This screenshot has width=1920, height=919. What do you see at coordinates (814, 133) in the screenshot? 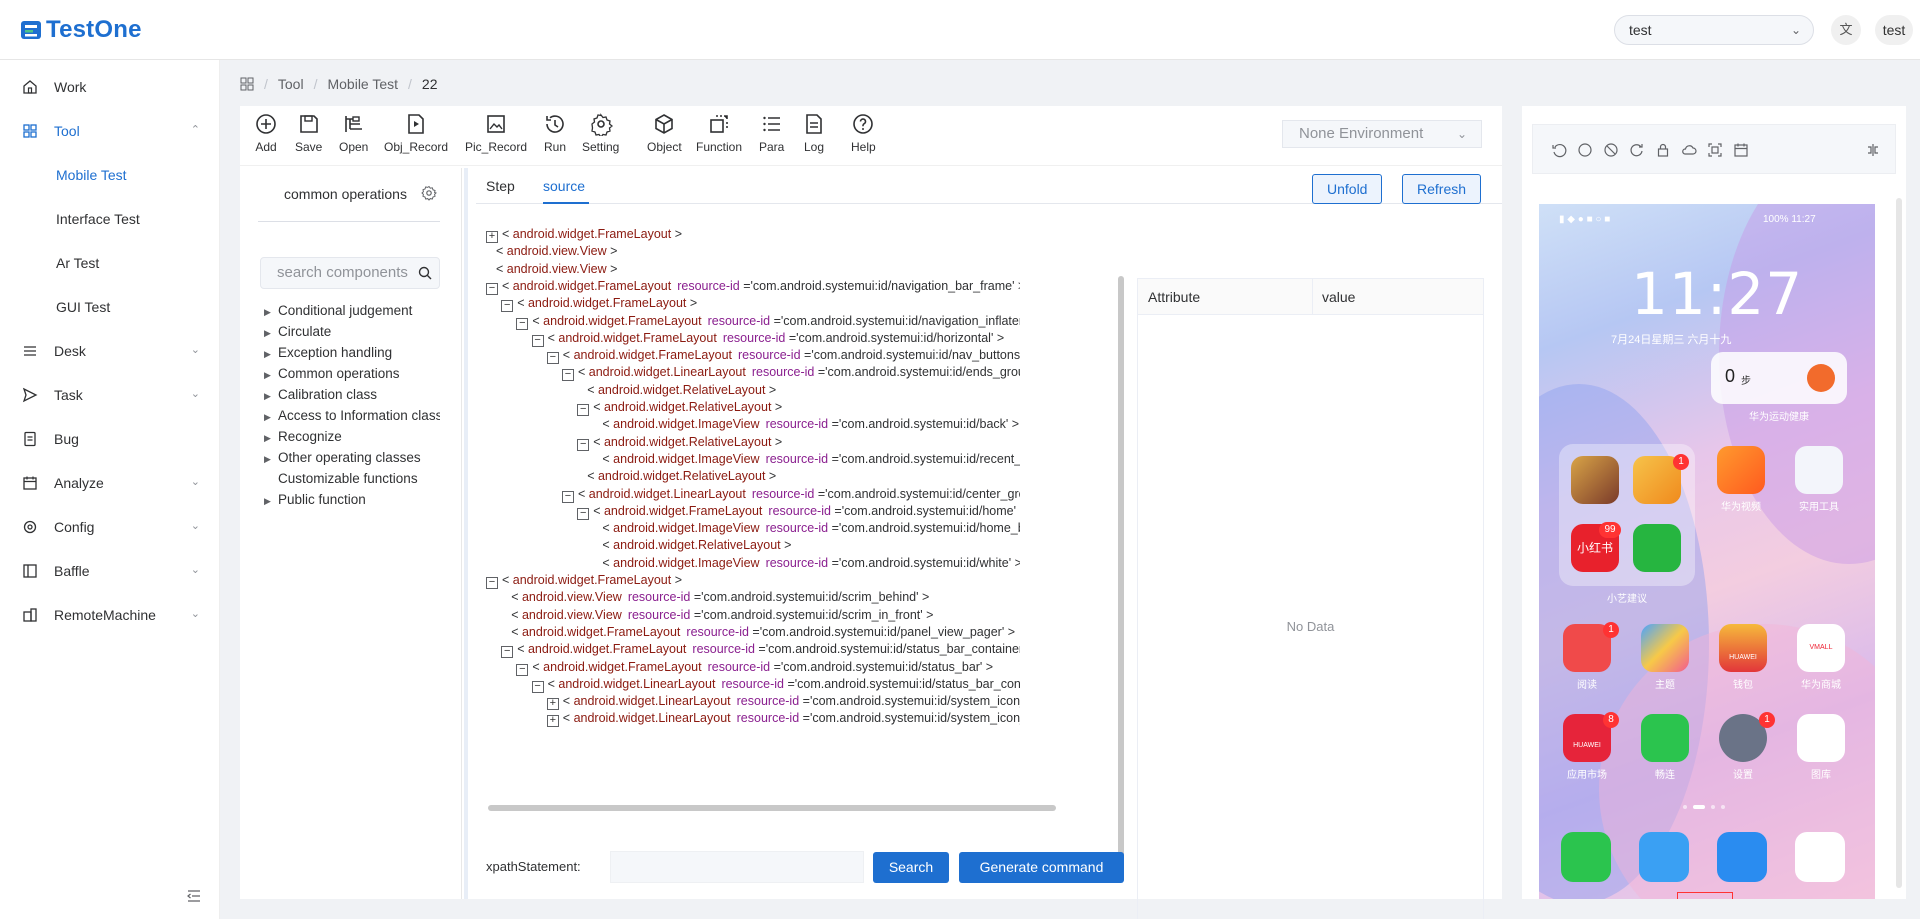
I see `log-button: Log` at bounding box center [814, 133].